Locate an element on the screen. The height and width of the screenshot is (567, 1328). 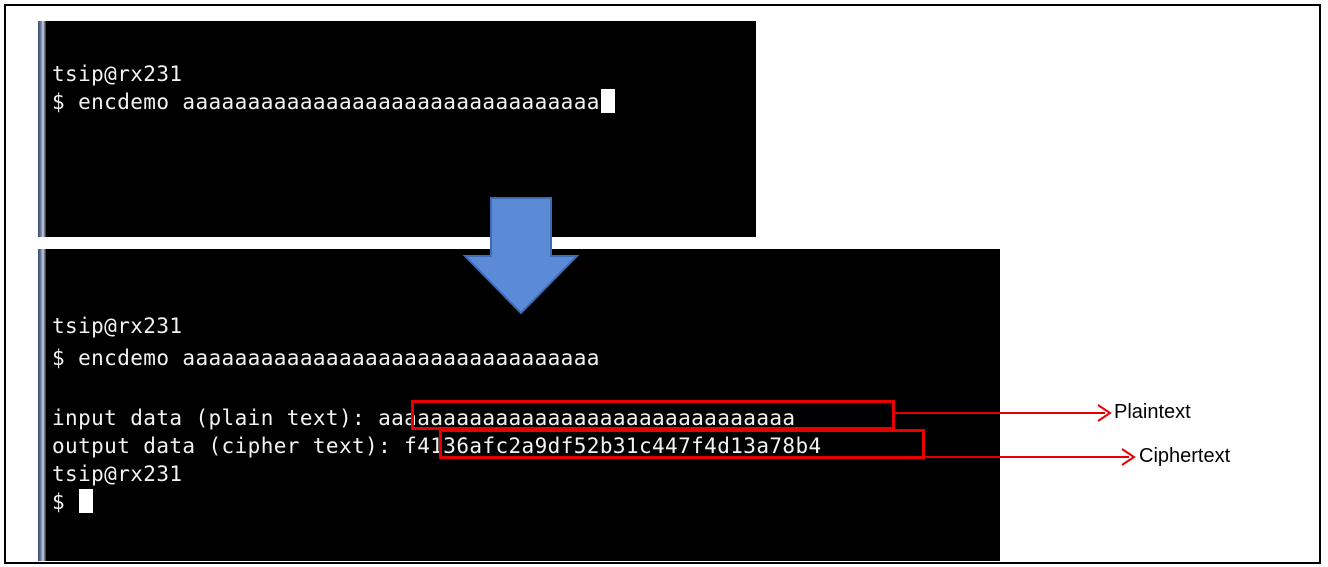
output-prefix: output data (cipher text): is located at coordinates (228, 446).